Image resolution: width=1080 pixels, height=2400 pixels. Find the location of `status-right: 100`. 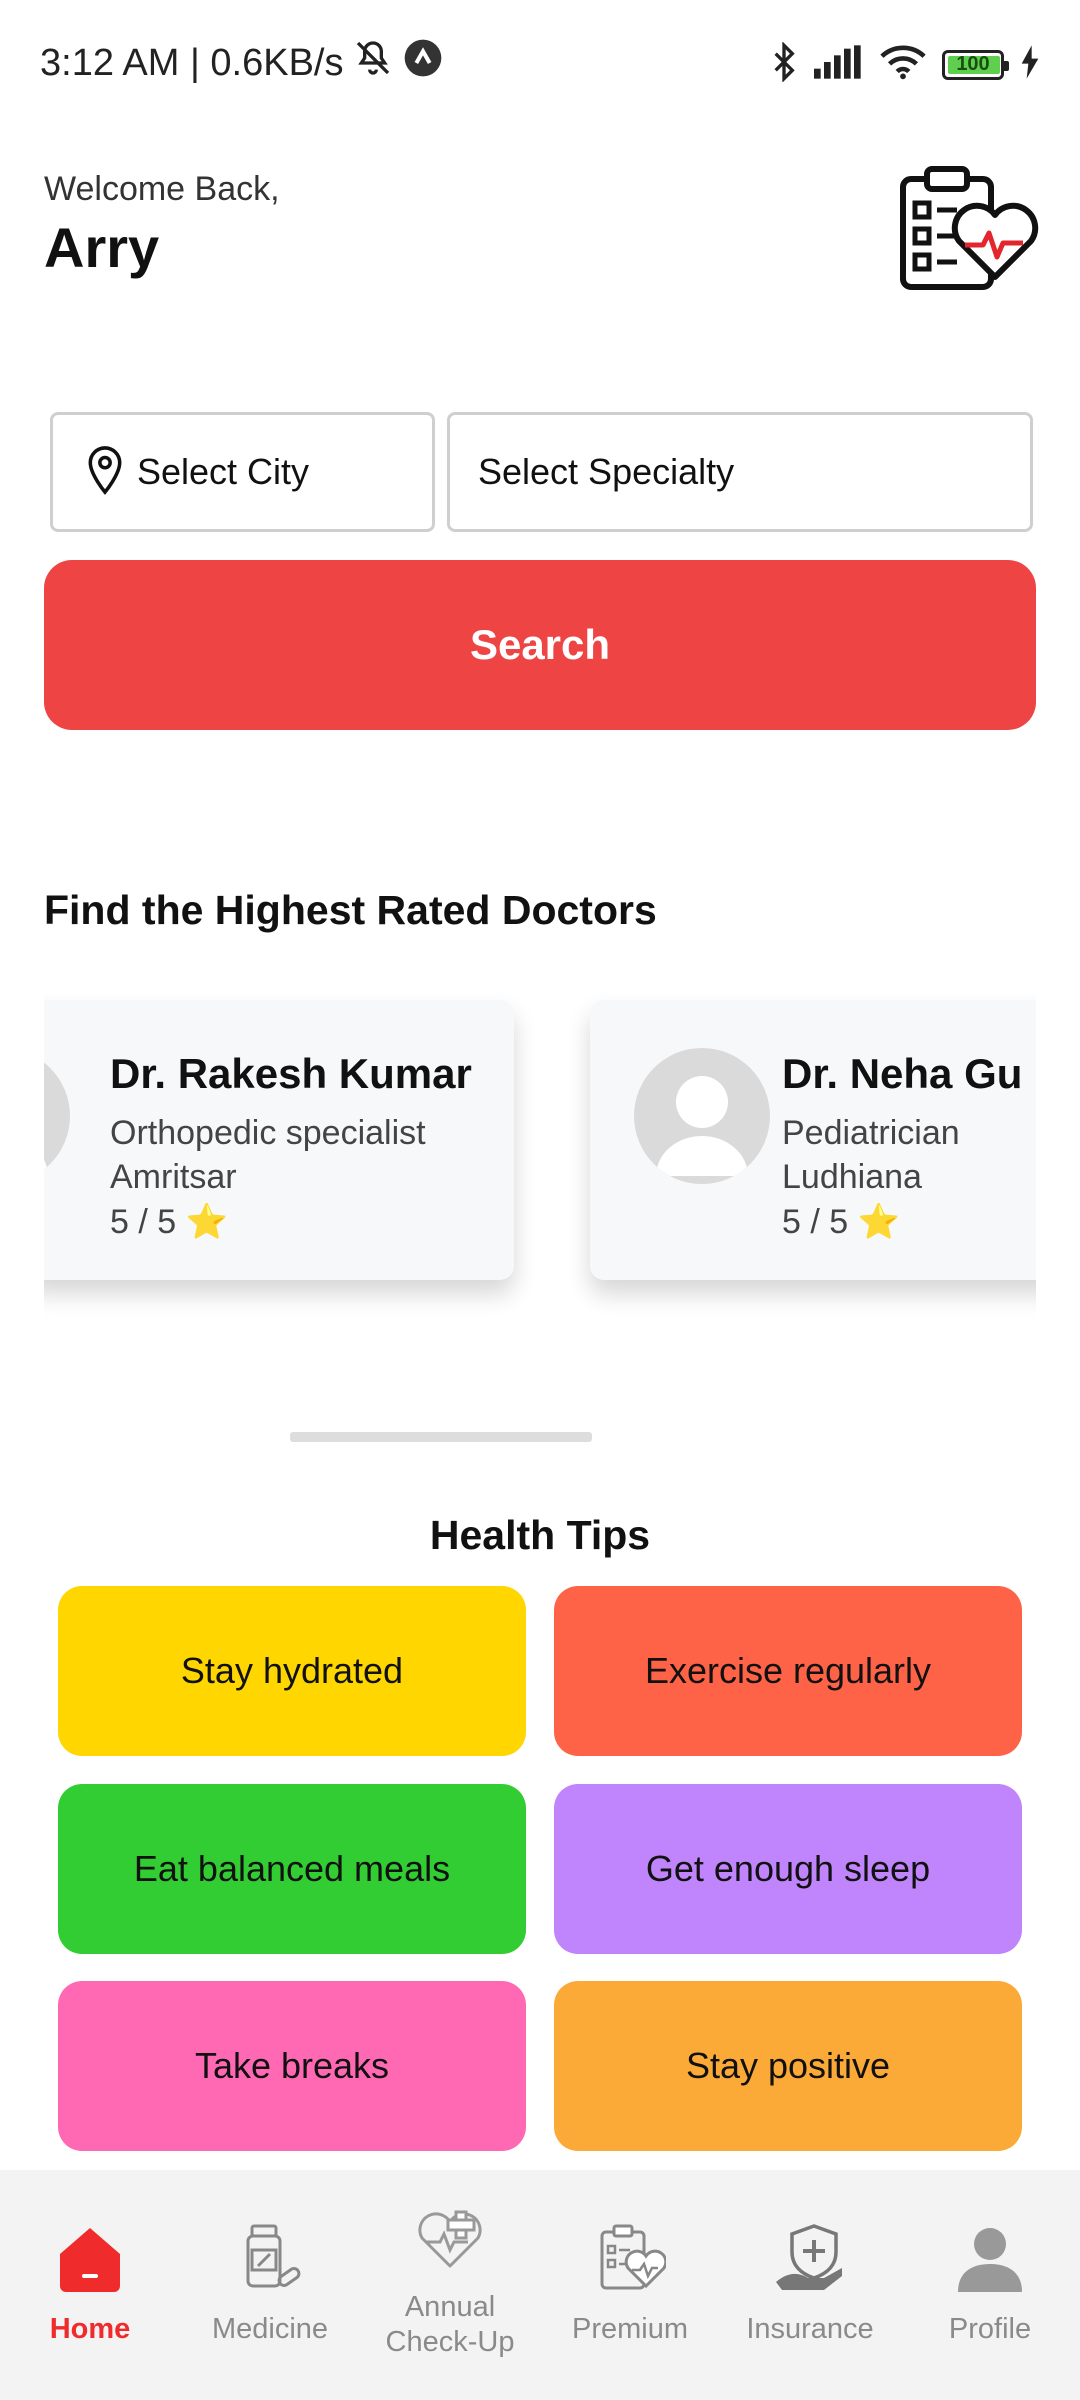

status-right: 100 is located at coordinates (905, 64).